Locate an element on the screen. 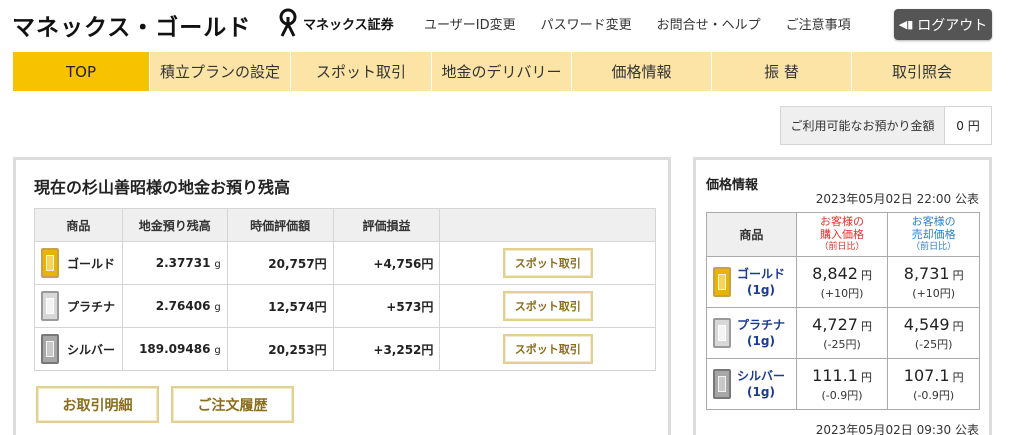  product-link: シルバー (1g) is located at coordinates (761, 384).